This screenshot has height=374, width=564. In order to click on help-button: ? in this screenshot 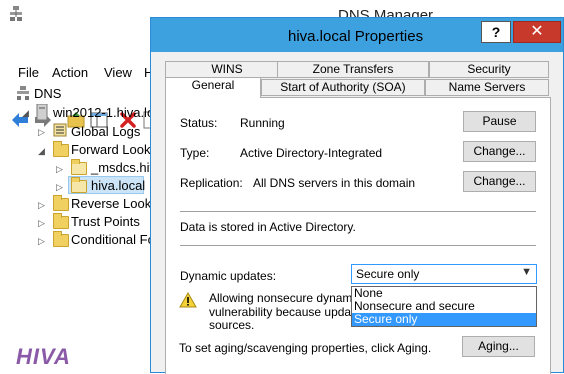, I will do `click(496, 32)`.